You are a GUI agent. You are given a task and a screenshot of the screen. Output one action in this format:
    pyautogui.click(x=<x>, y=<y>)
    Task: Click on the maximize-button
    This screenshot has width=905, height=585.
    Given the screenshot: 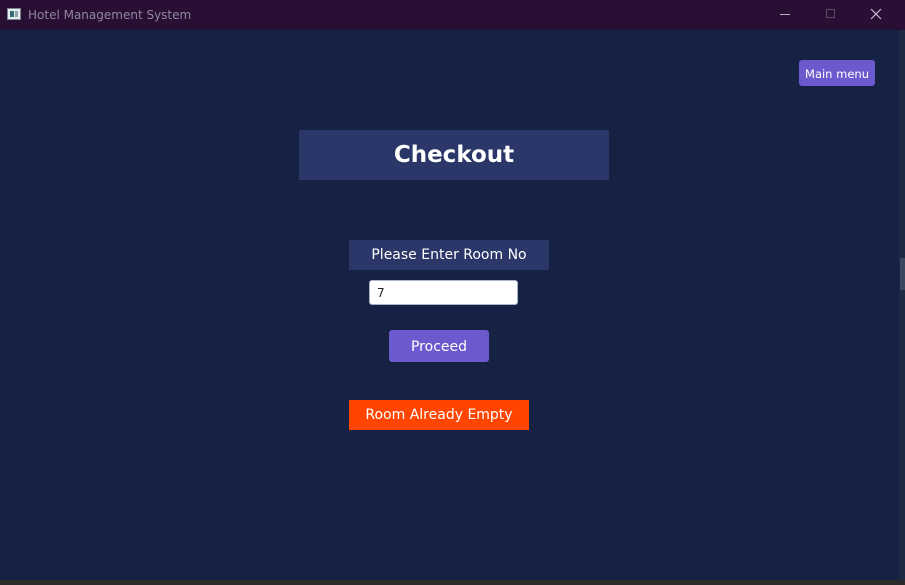 What is the action you would take?
    pyautogui.click(x=831, y=15)
    